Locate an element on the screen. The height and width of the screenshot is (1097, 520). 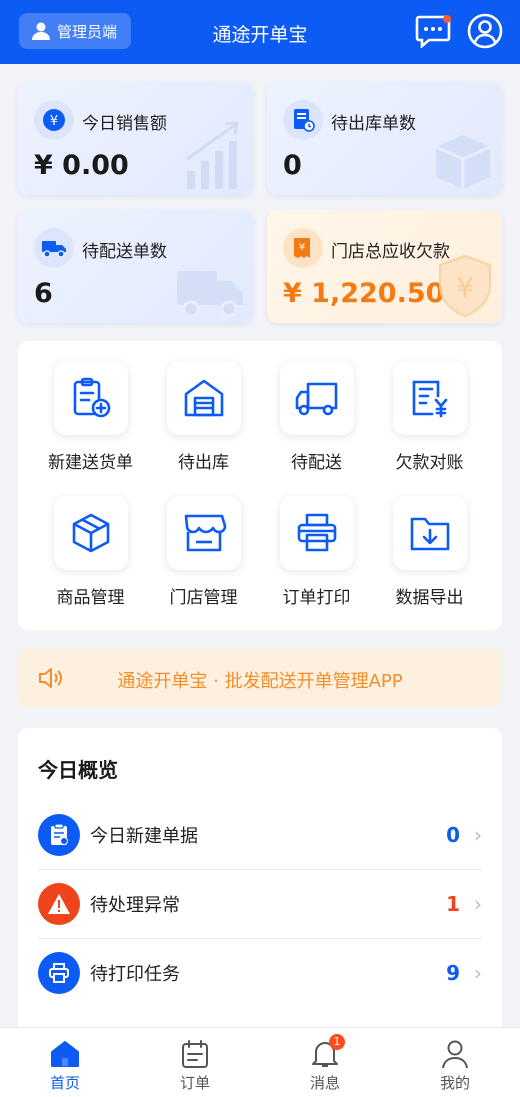
tab-home: 首页 is located at coordinates (65, 1065).